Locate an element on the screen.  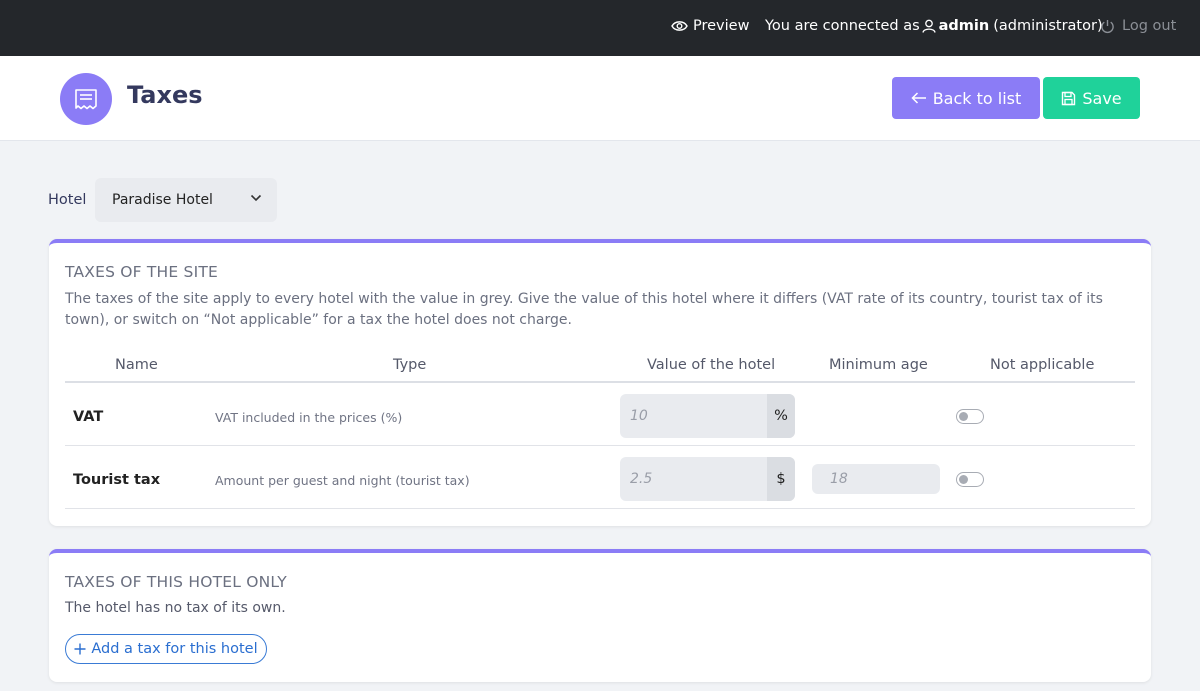
preview-link: Preview is located at coordinates (710, 26).